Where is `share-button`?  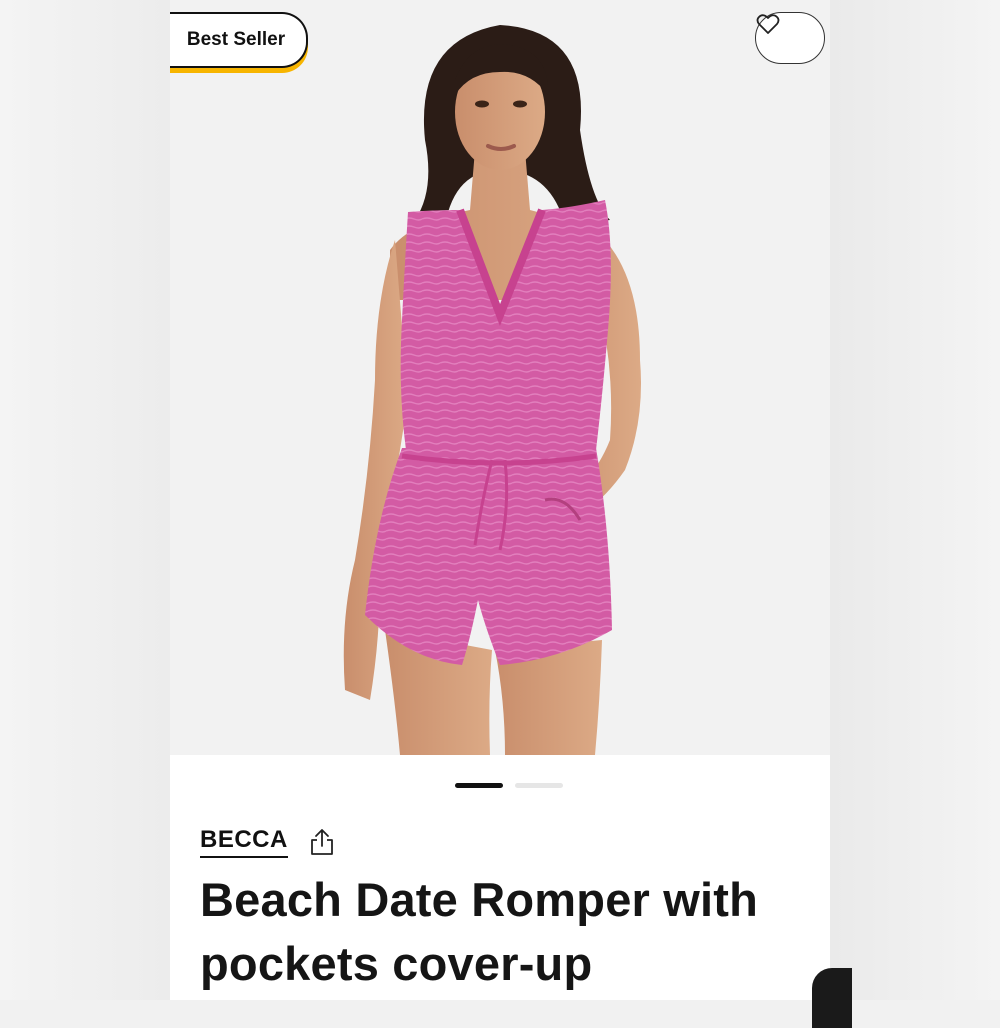
share-button is located at coordinates (322, 842).